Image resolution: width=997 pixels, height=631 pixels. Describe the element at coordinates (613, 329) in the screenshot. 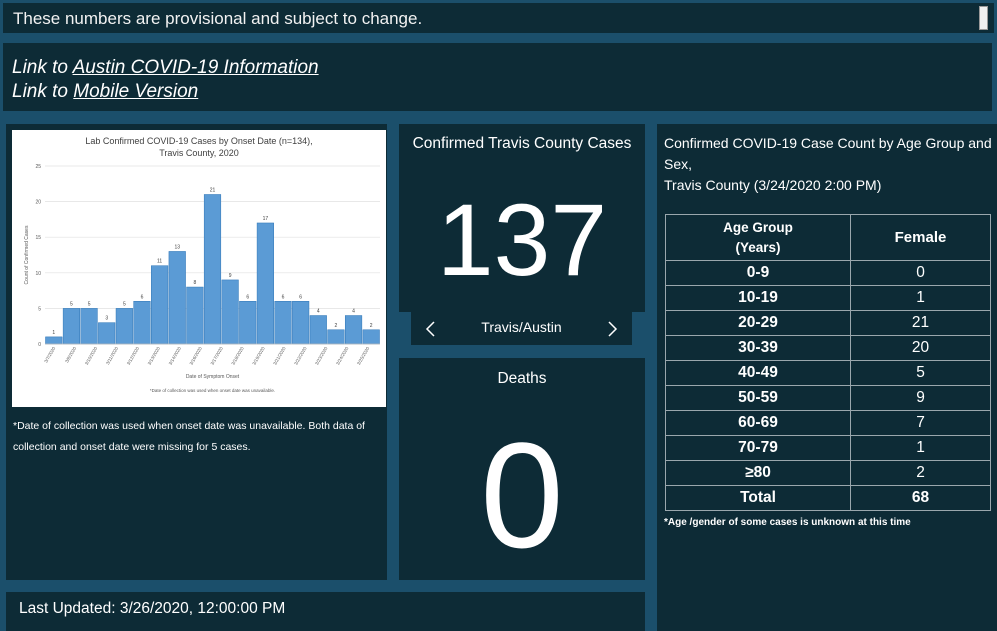

I see `next-arrow-icon` at that location.